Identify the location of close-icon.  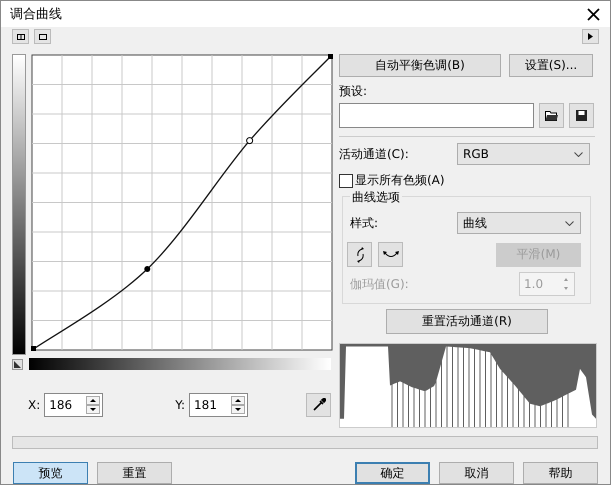
(593, 14).